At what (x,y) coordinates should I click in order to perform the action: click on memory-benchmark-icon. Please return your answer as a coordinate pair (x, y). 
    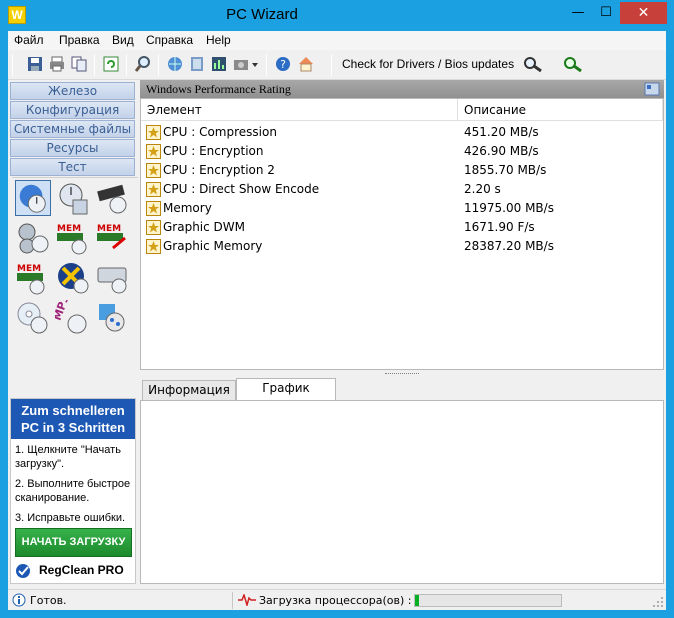
    Looking at the image, I should click on (113, 198).